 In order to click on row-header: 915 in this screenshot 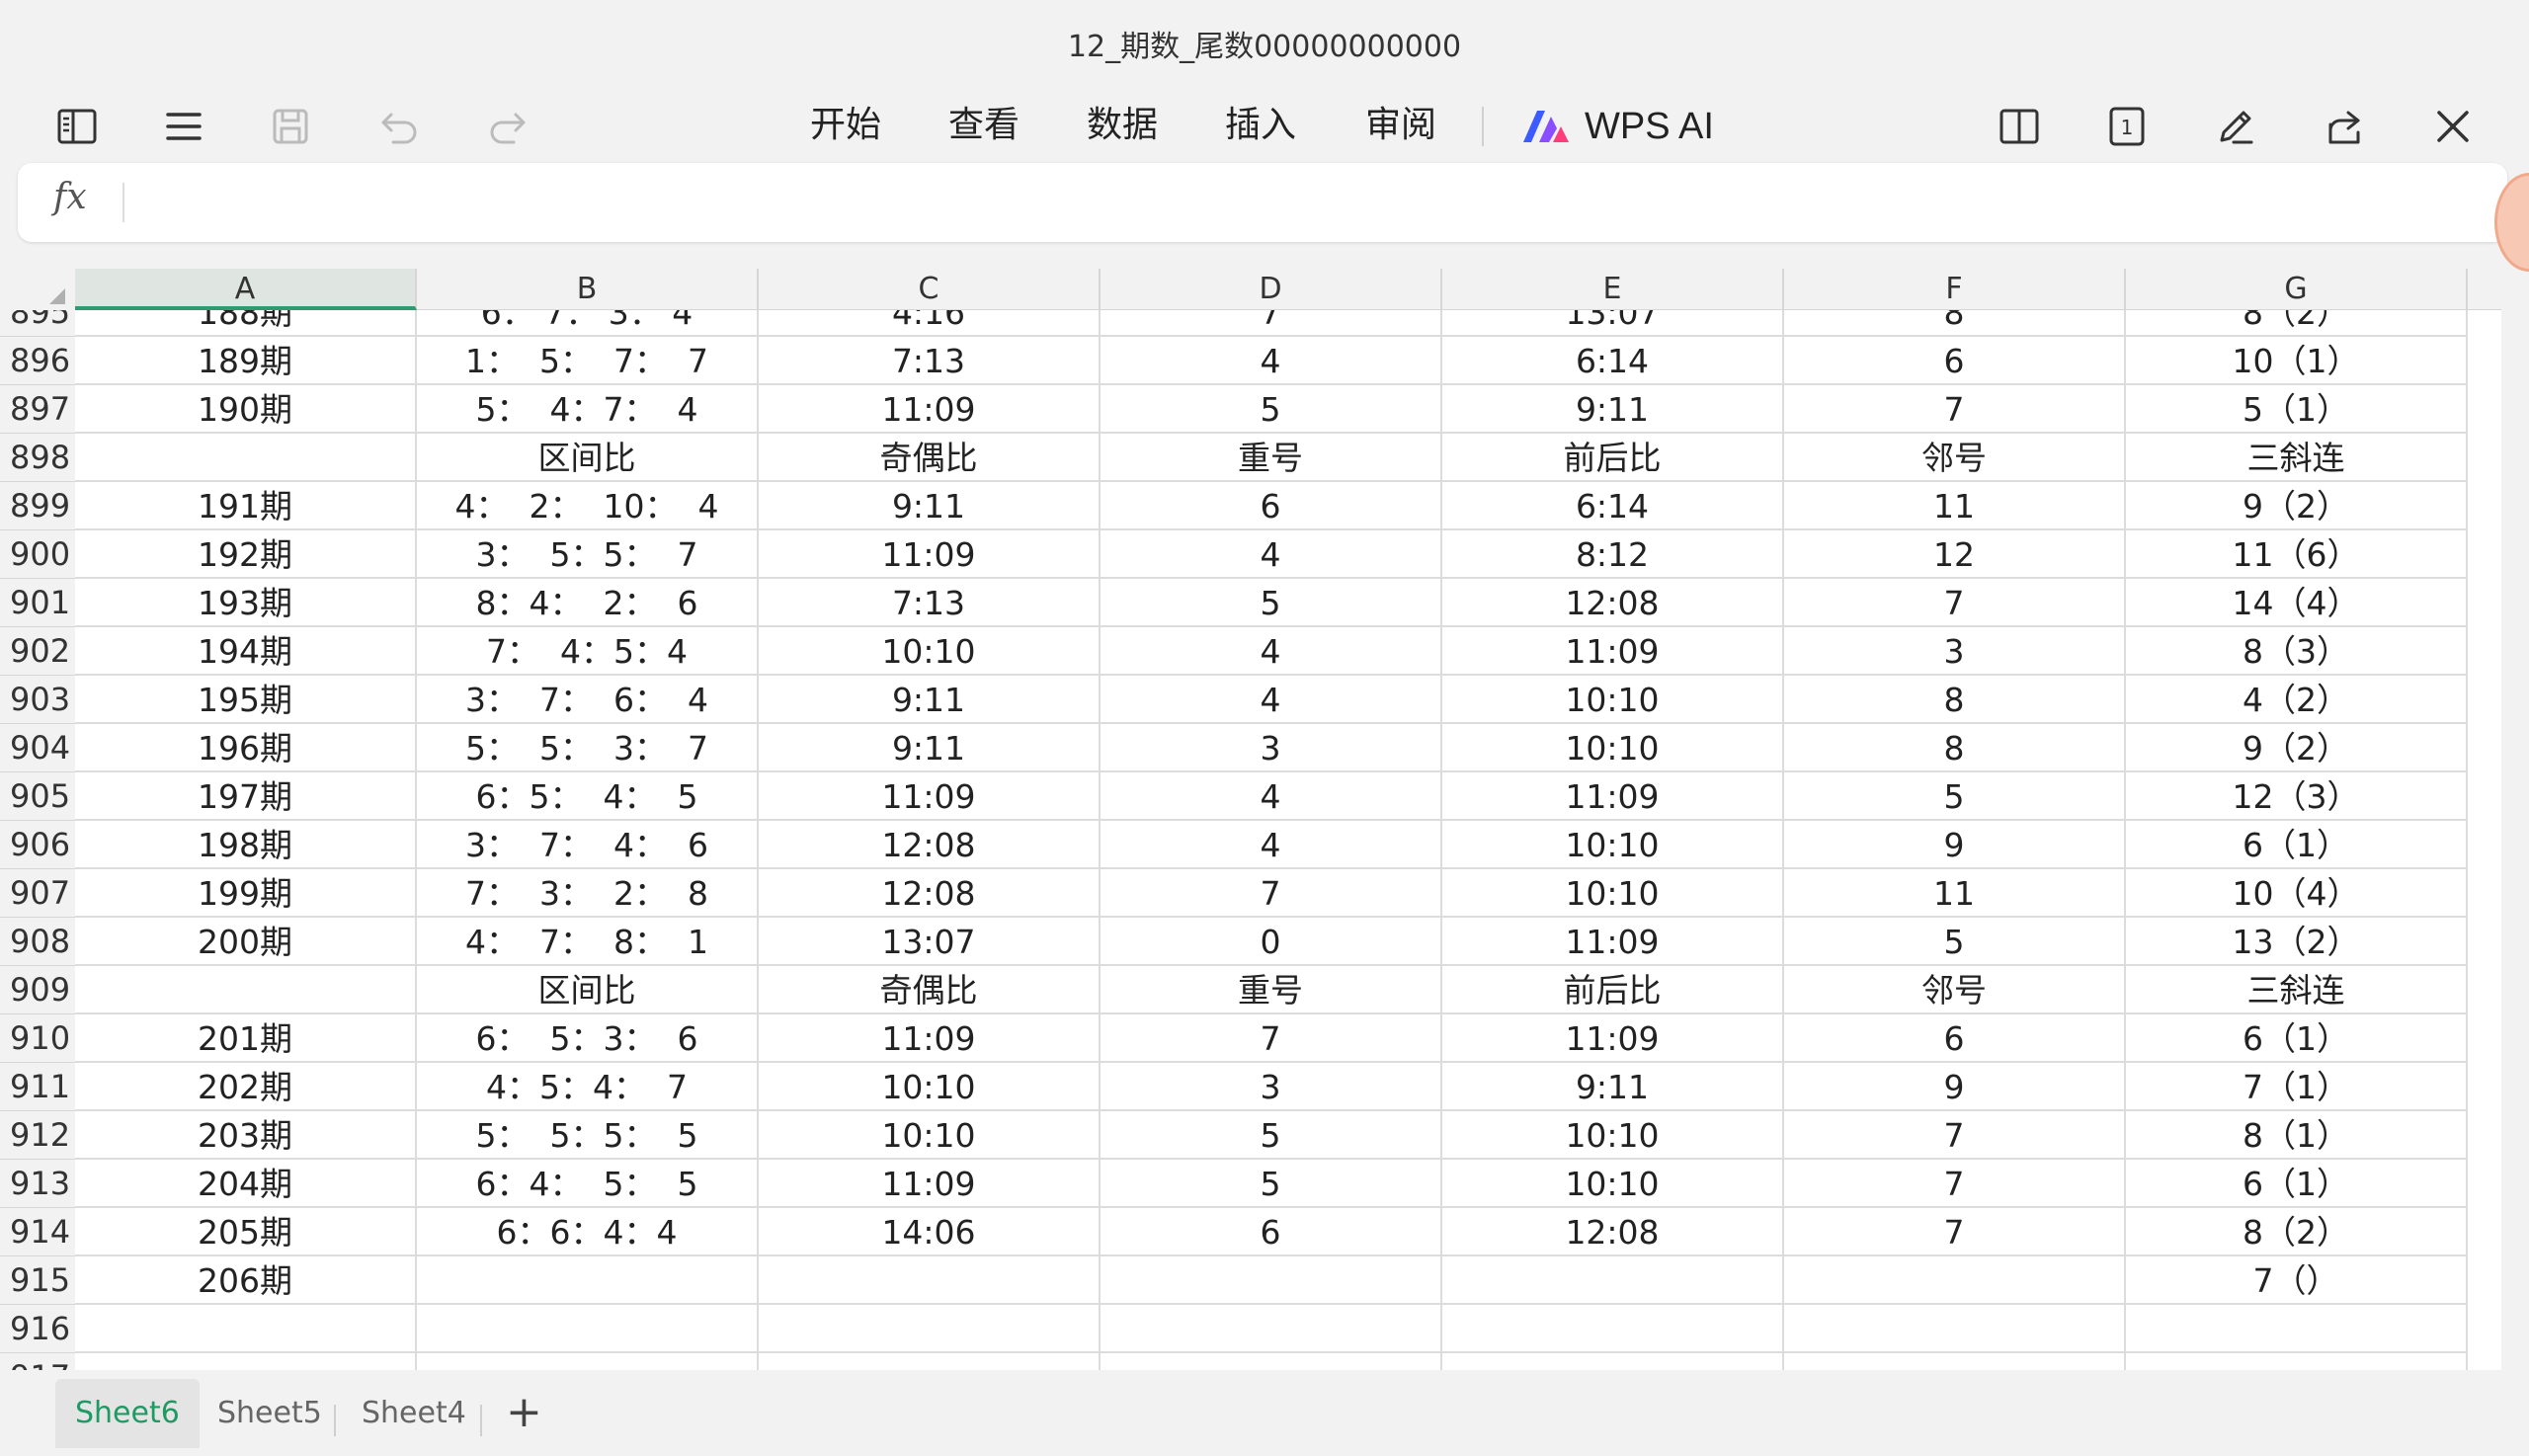, I will do `click(37, 1280)`.